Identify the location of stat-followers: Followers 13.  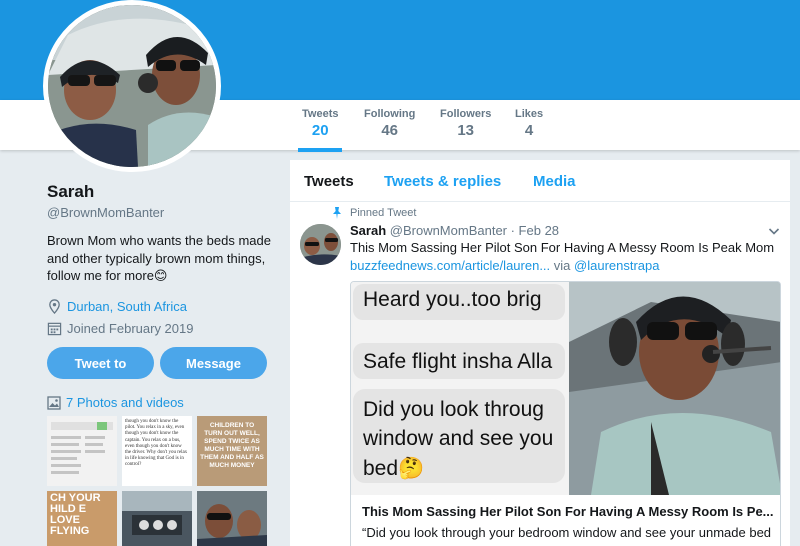
(465, 123).